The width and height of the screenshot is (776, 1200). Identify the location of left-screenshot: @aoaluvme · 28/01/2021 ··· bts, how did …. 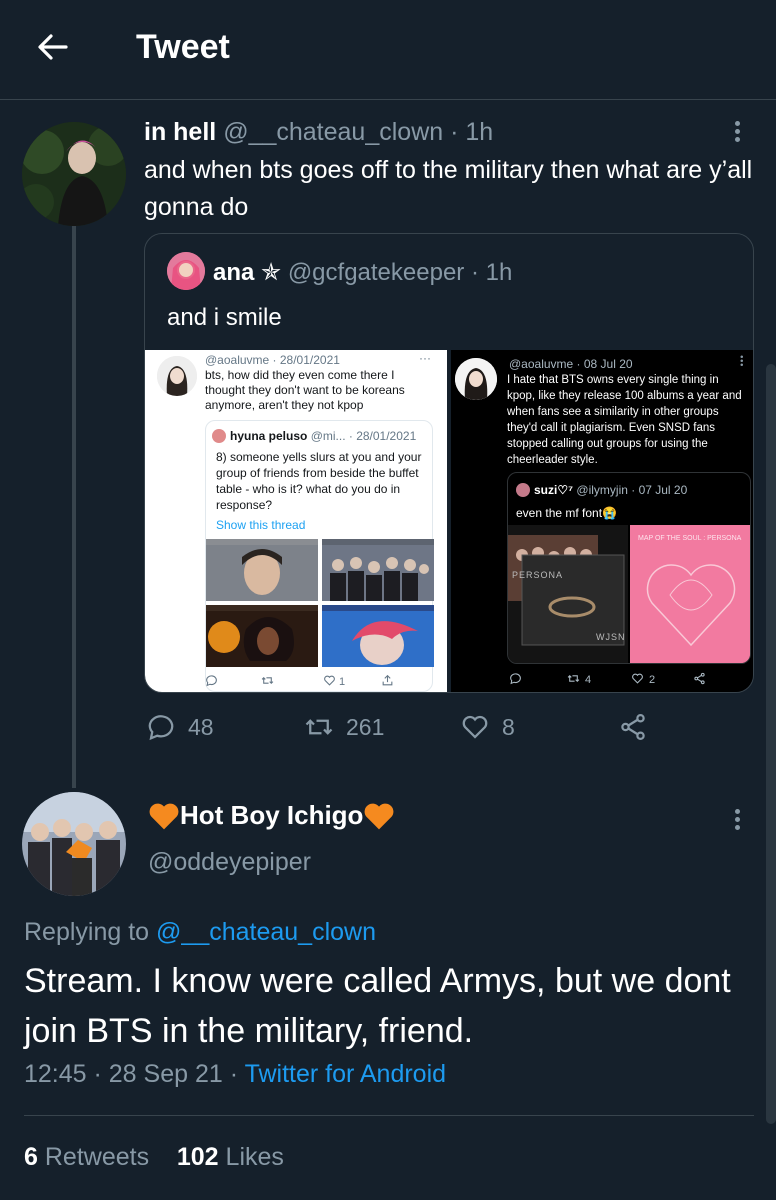
(296, 521).